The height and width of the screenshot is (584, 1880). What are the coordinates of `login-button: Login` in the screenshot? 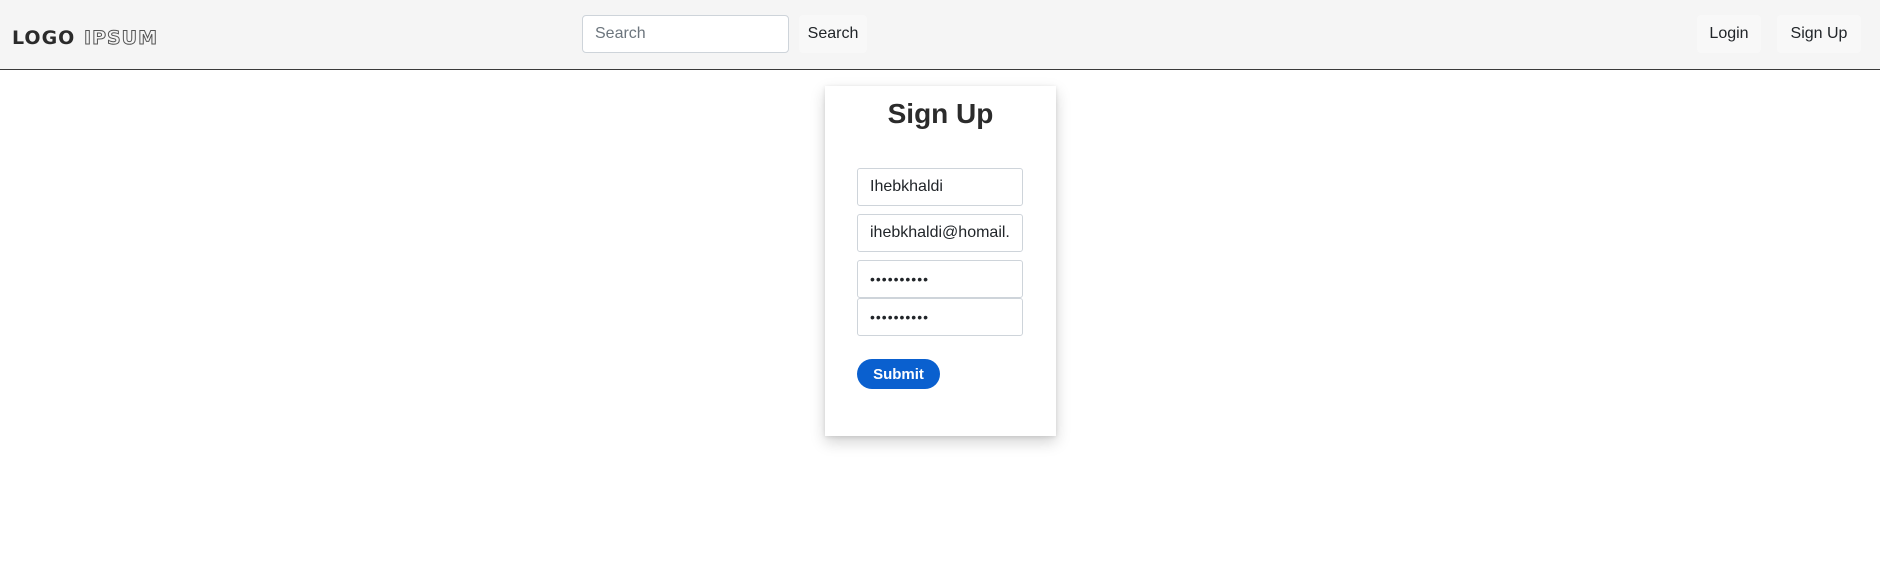 It's located at (1729, 34).